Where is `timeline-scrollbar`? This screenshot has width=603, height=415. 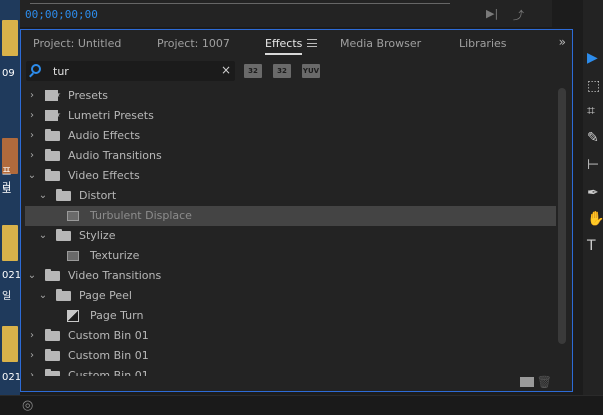 timeline-scrollbar is located at coordinates (240, 2).